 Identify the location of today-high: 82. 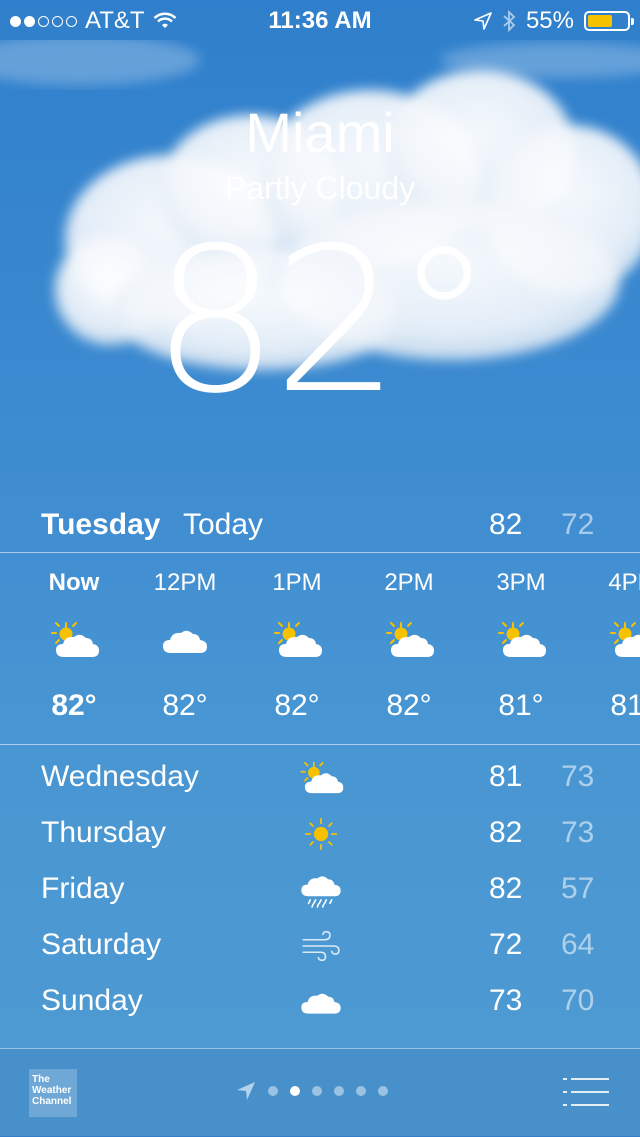
(506, 524).